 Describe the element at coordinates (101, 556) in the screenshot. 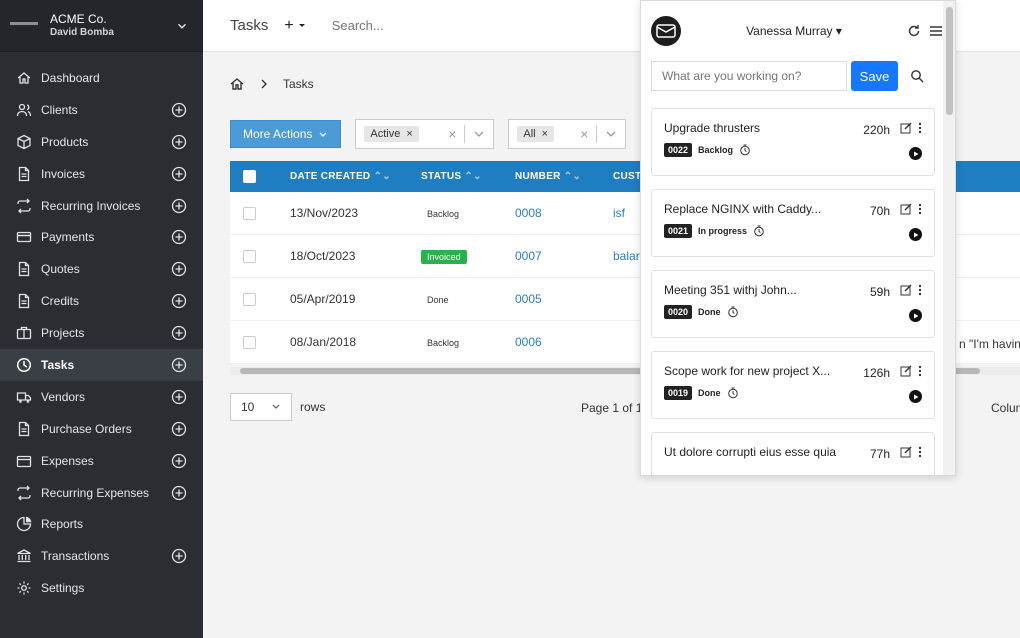

I see `sidebar-item-transactions: Transactions` at that location.